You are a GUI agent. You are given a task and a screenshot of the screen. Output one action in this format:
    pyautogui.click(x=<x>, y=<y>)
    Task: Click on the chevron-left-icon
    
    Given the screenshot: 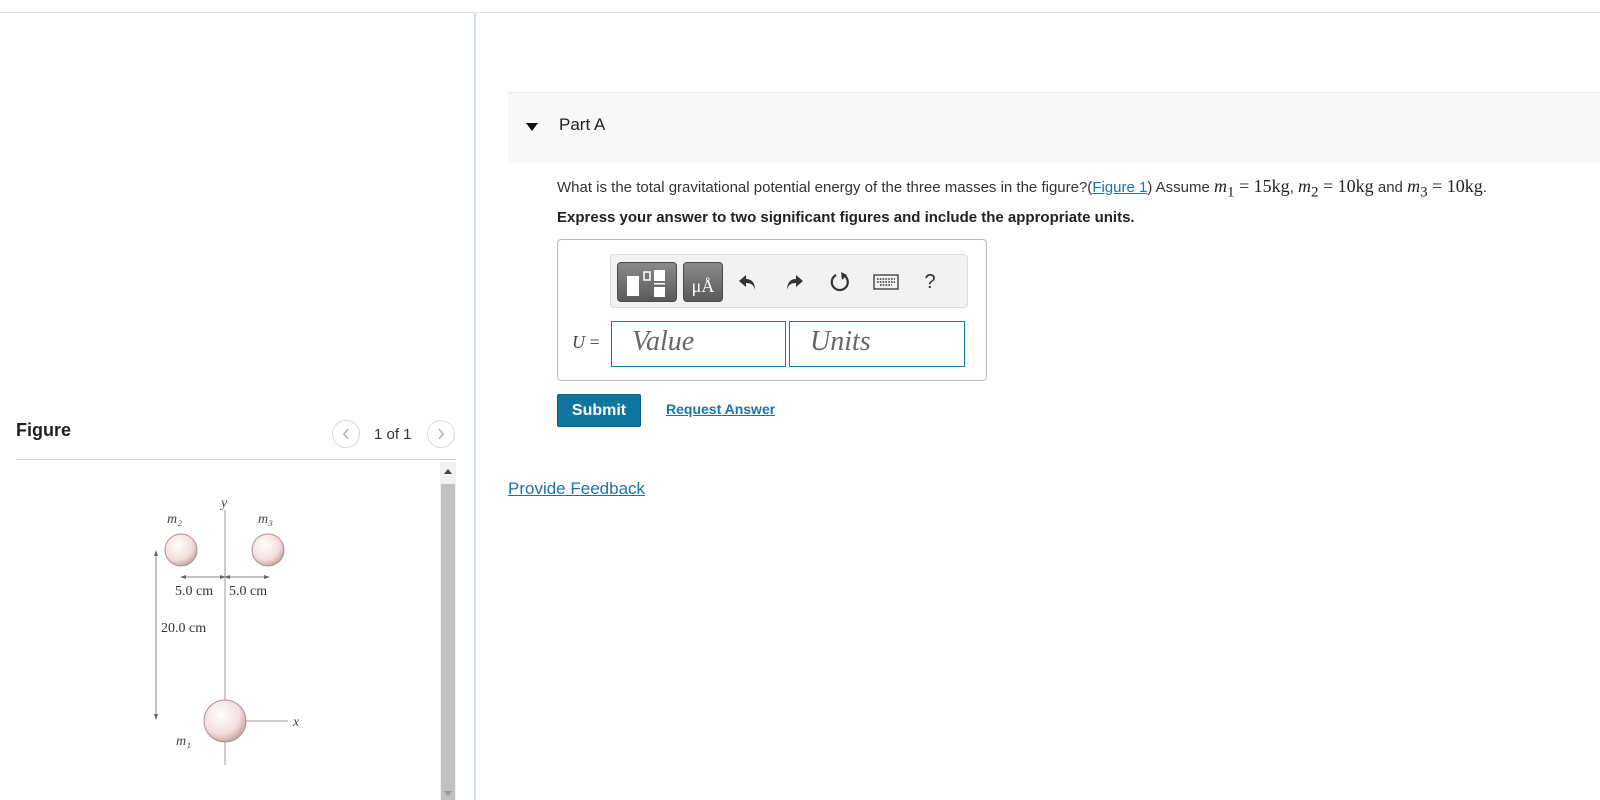 What is the action you would take?
    pyautogui.click(x=345, y=434)
    